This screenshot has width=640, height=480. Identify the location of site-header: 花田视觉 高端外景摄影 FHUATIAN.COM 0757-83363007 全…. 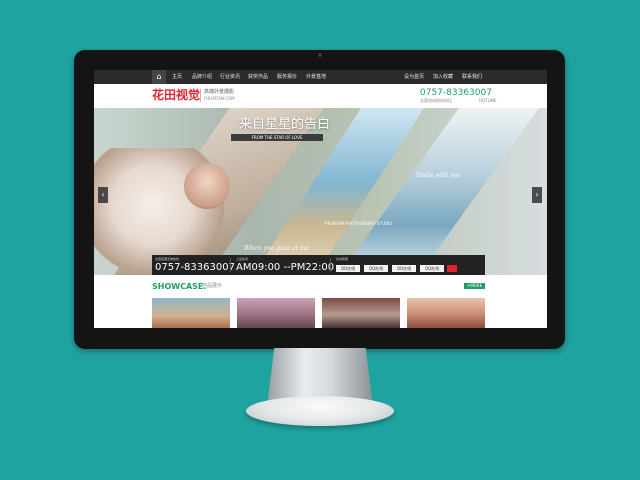
(320, 96).